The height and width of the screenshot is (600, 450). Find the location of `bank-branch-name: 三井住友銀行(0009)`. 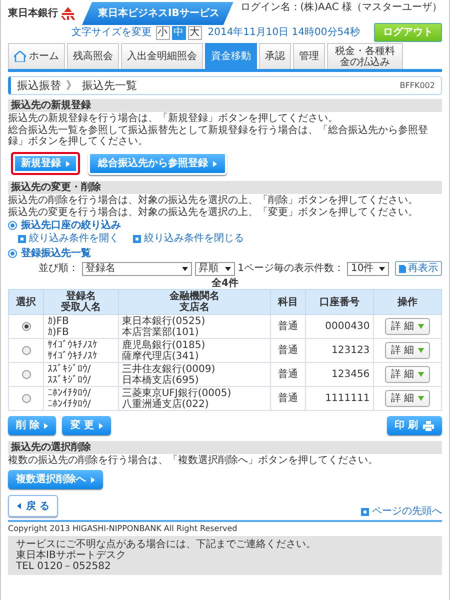

bank-branch-name: 三井住友銀行(0009) is located at coordinates (169, 369).